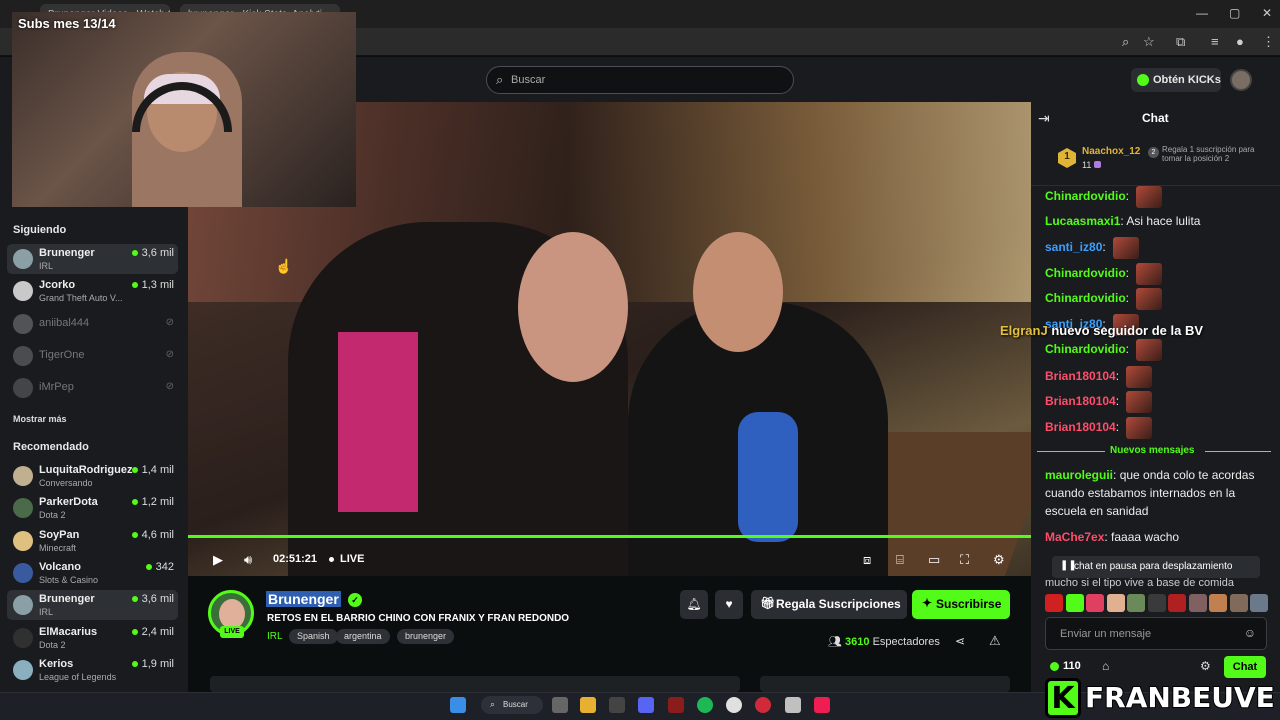  Describe the element at coordinates (961, 604) in the screenshot. I see `subscribe-button: ✦ Suscribirse` at that location.